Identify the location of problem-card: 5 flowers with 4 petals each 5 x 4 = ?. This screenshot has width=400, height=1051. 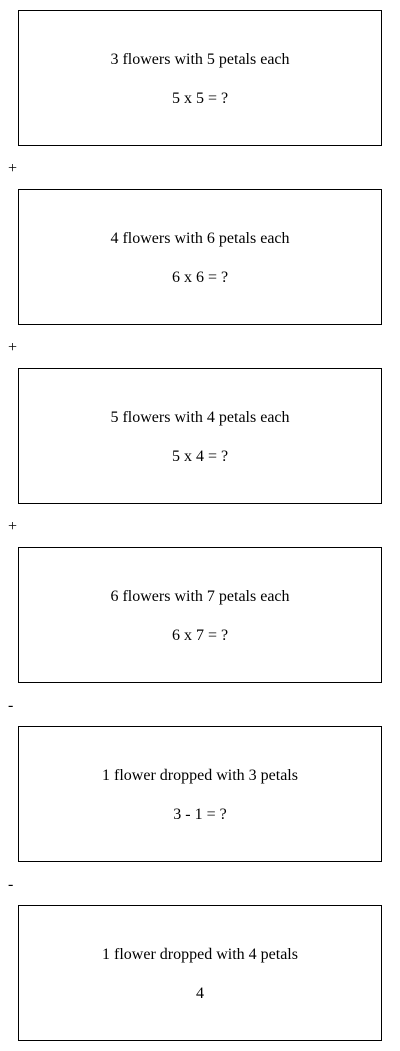
(200, 436).